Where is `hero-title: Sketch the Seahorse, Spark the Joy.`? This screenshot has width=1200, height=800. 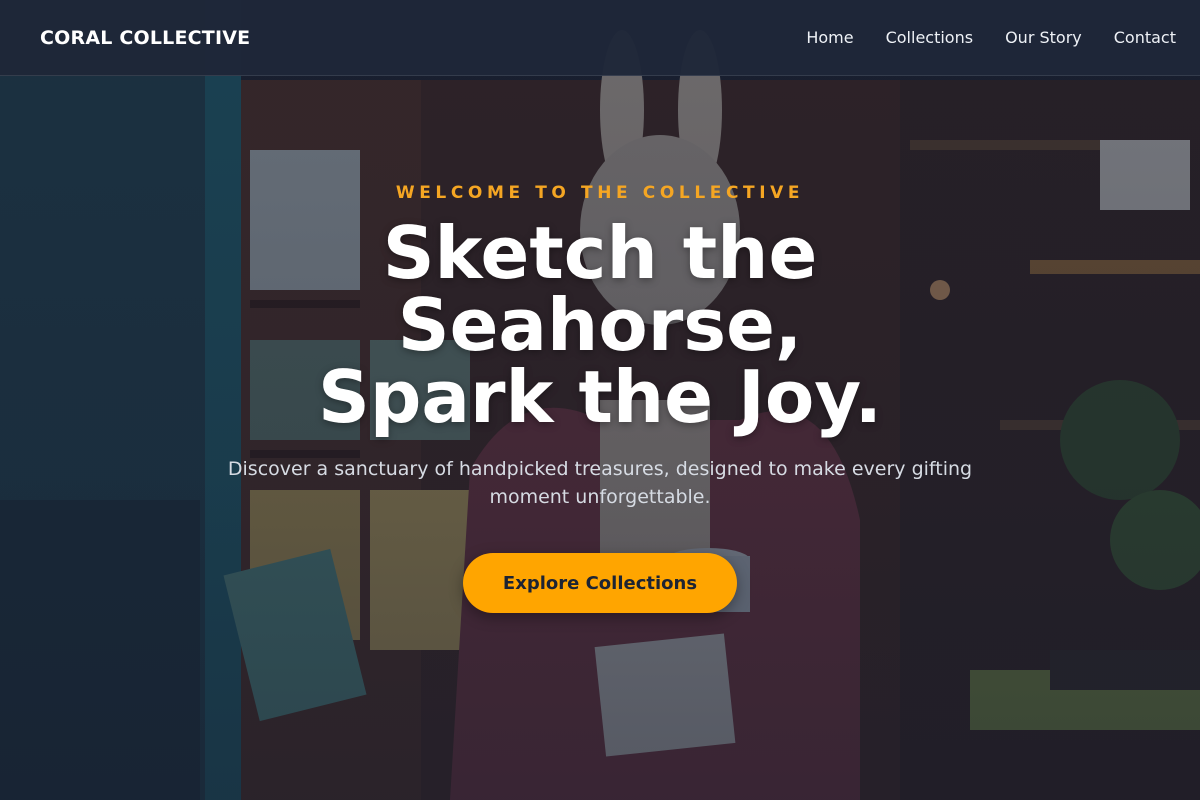
hero-title: Sketch the Seahorse, Spark the Joy. is located at coordinates (600, 325).